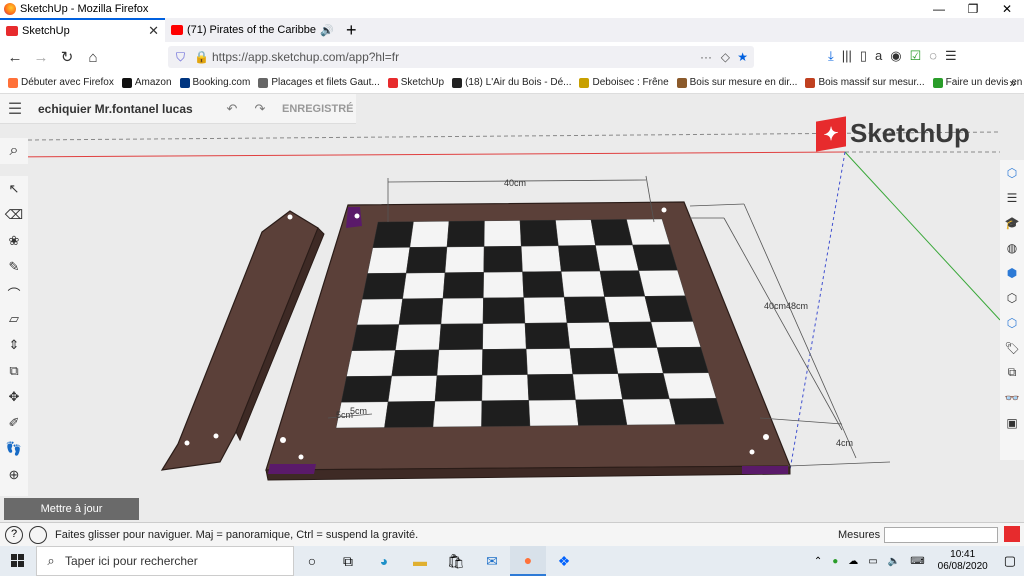  What do you see at coordinates (214, 82) in the screenshot?
I see `bookmark-item: Booking.com` at bounding box center [214, 82].